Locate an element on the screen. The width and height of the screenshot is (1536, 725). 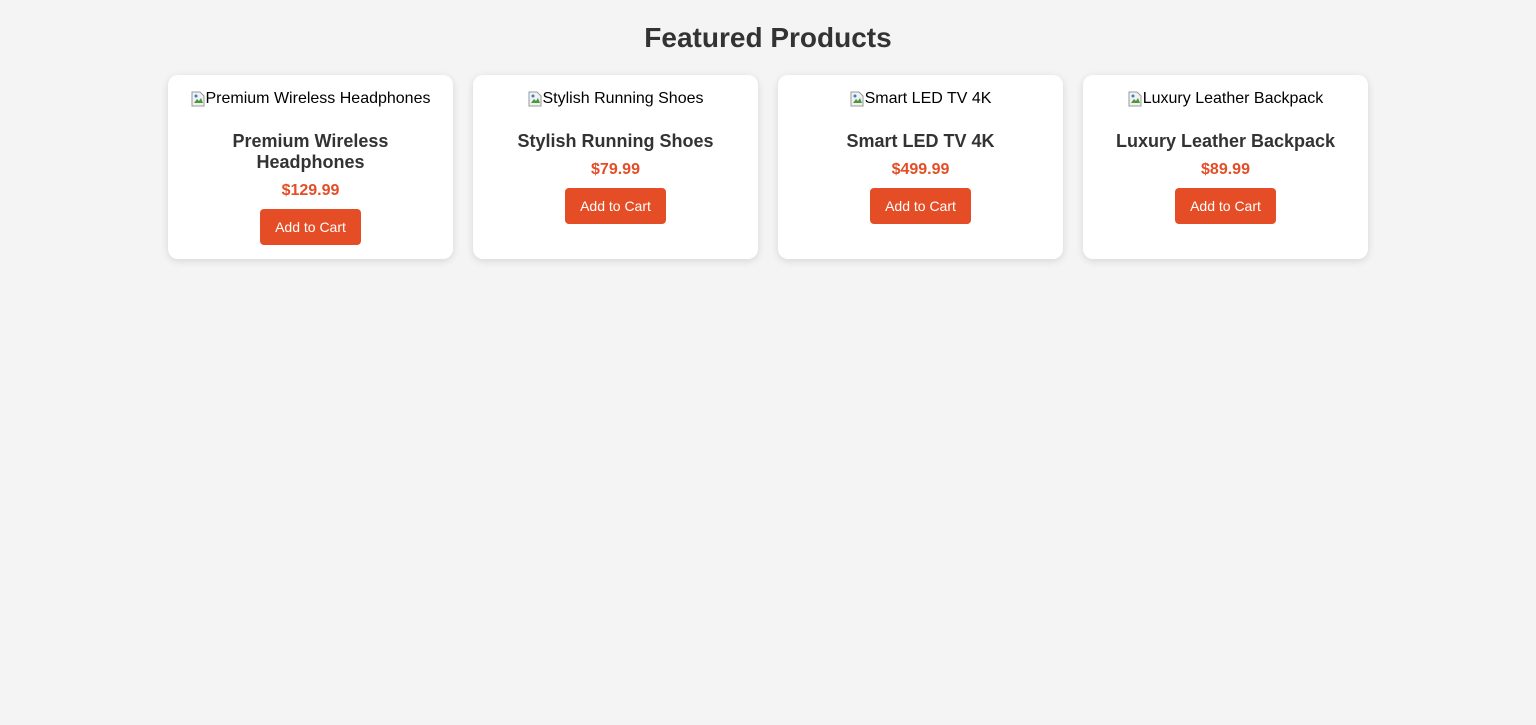
product-image: Premium Wireless Headphones is located at coordinates (311, 98).